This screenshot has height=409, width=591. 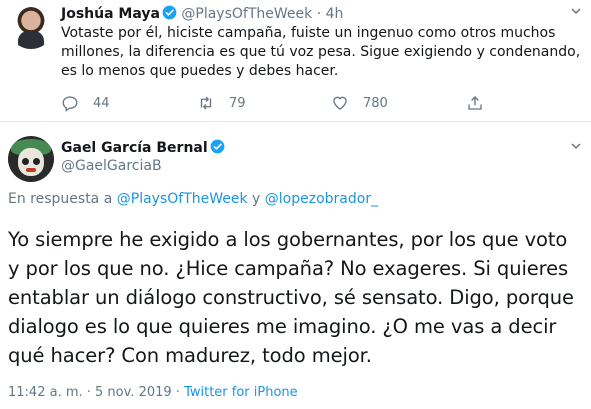 I want to click on reply-count: 44, so click(x=101, y=103).